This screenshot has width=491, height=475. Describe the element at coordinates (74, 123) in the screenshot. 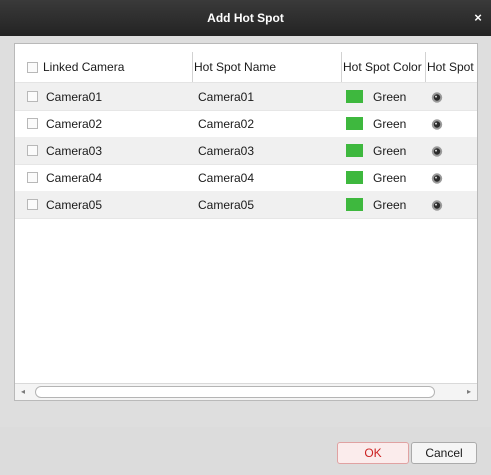

I see `linked-camera-label: Camera02` at that location.